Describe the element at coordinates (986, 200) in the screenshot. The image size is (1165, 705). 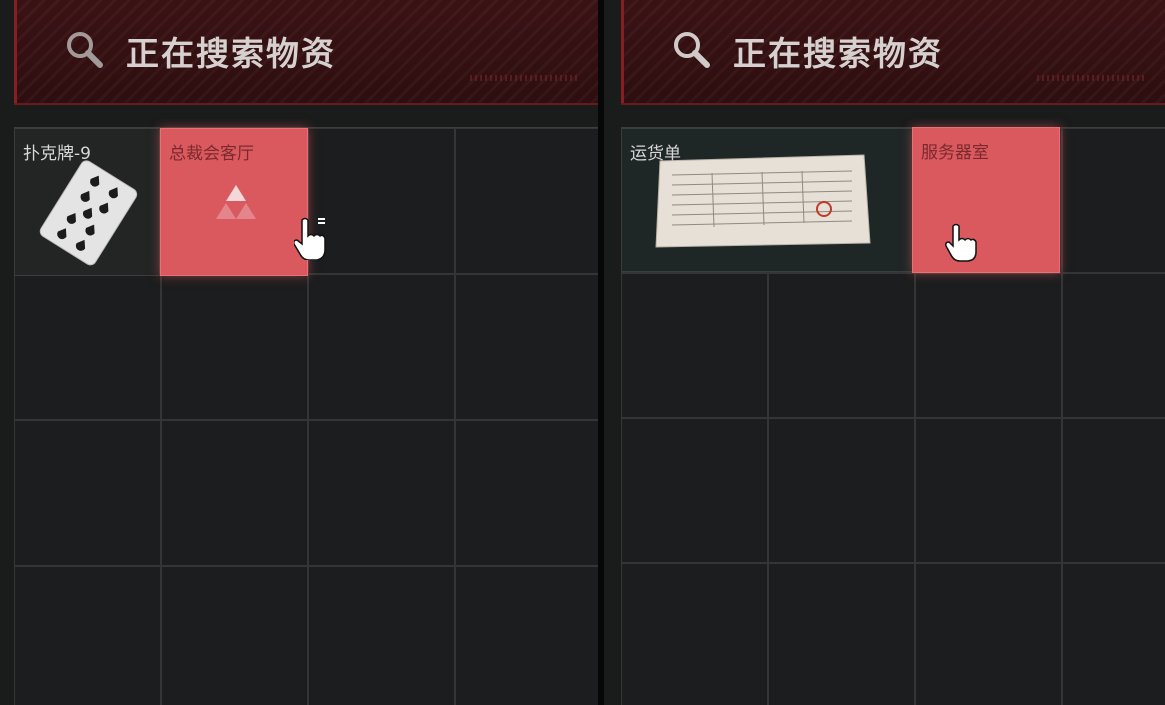
I see `loot-item-server-room: 服务器室` at that location.